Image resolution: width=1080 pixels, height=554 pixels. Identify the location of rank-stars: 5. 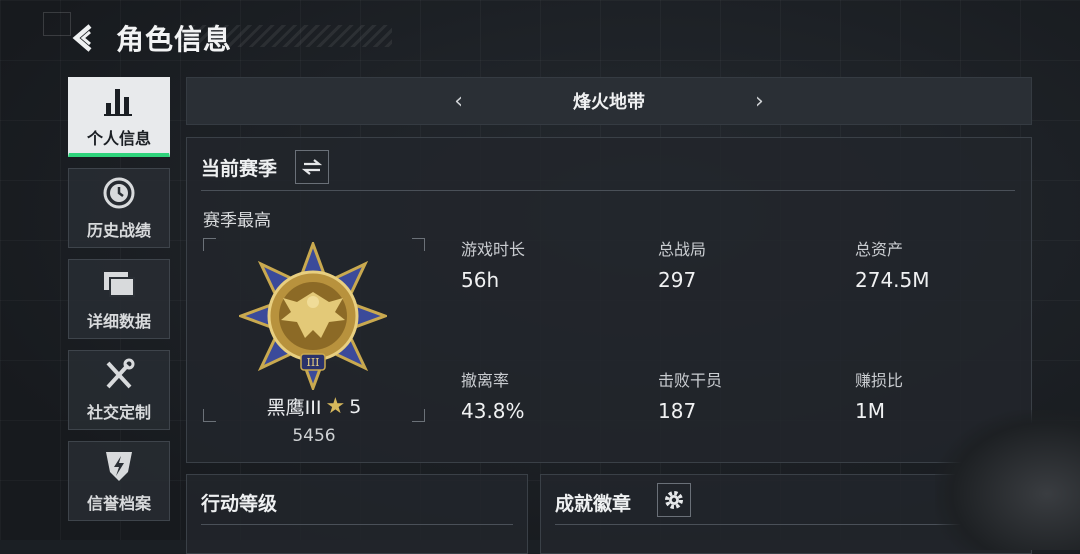
(355, 406).